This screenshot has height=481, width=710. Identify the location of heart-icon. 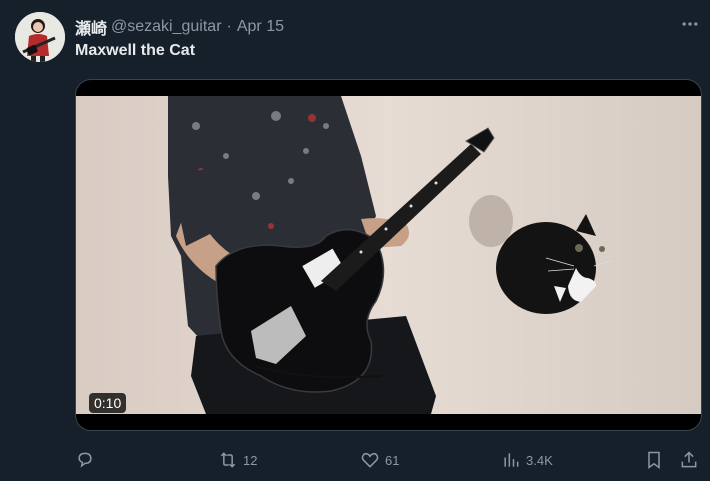
(370, 460).